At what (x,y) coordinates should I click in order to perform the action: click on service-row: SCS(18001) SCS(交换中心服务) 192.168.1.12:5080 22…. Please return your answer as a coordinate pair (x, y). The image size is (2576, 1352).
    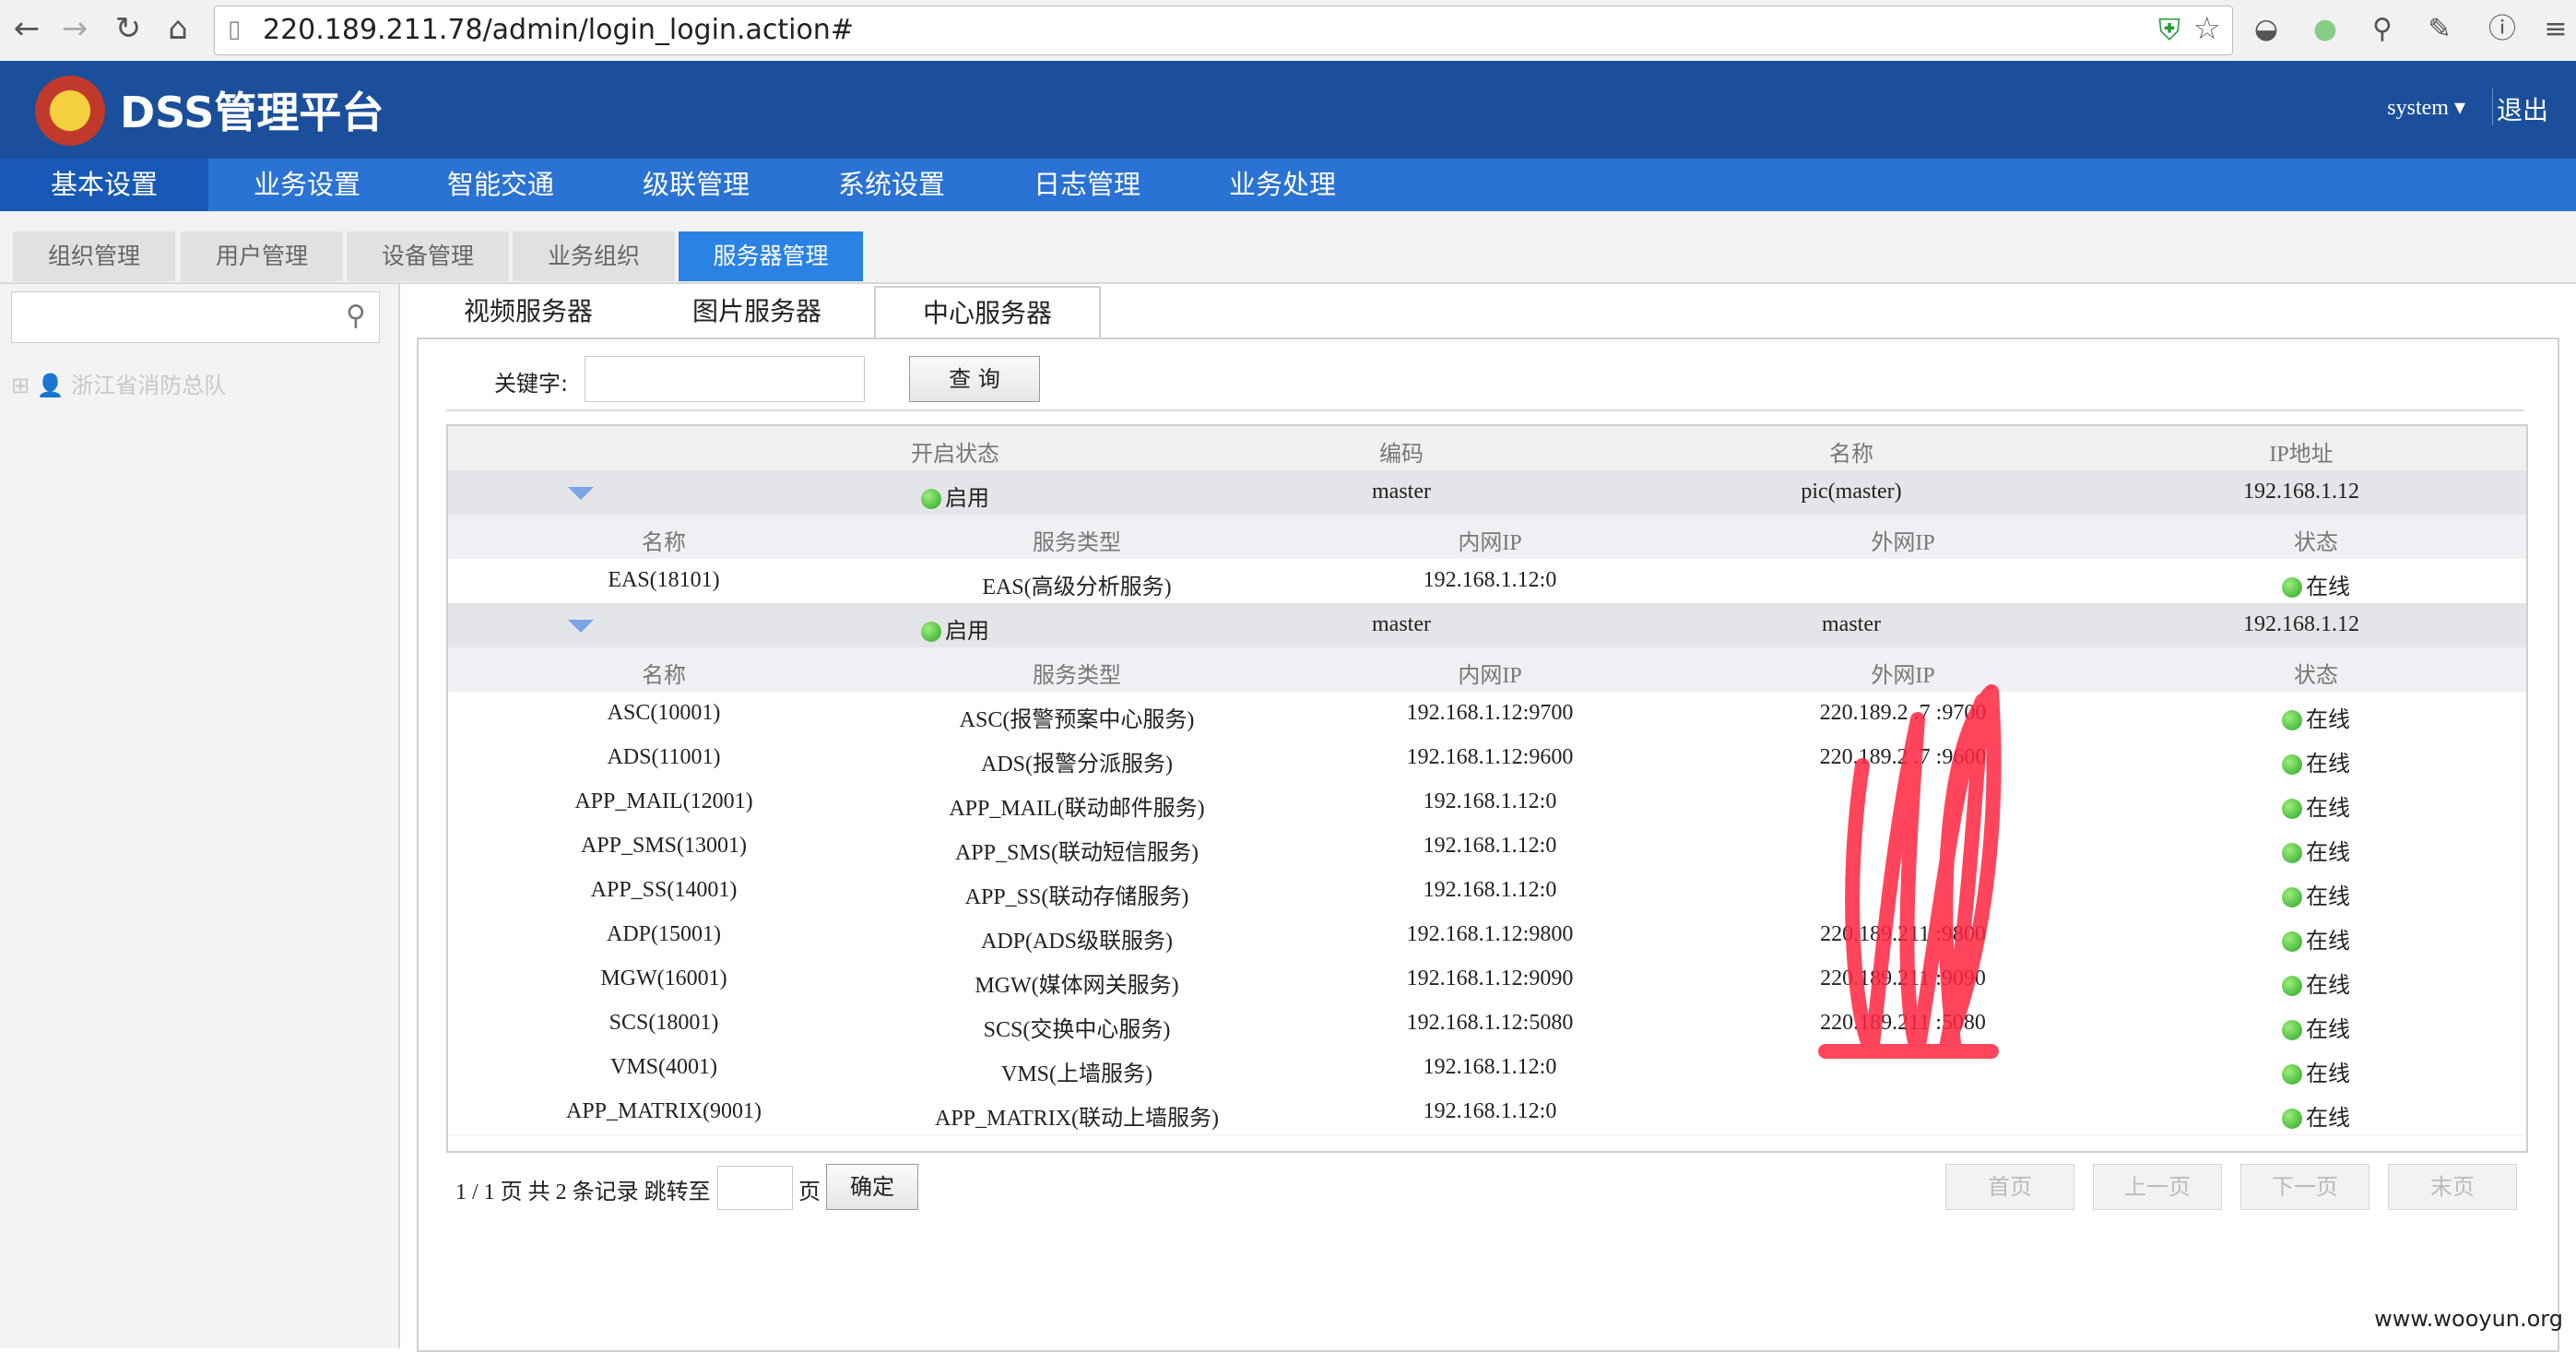
    Looking at the image, I should click on (1487, 1024).